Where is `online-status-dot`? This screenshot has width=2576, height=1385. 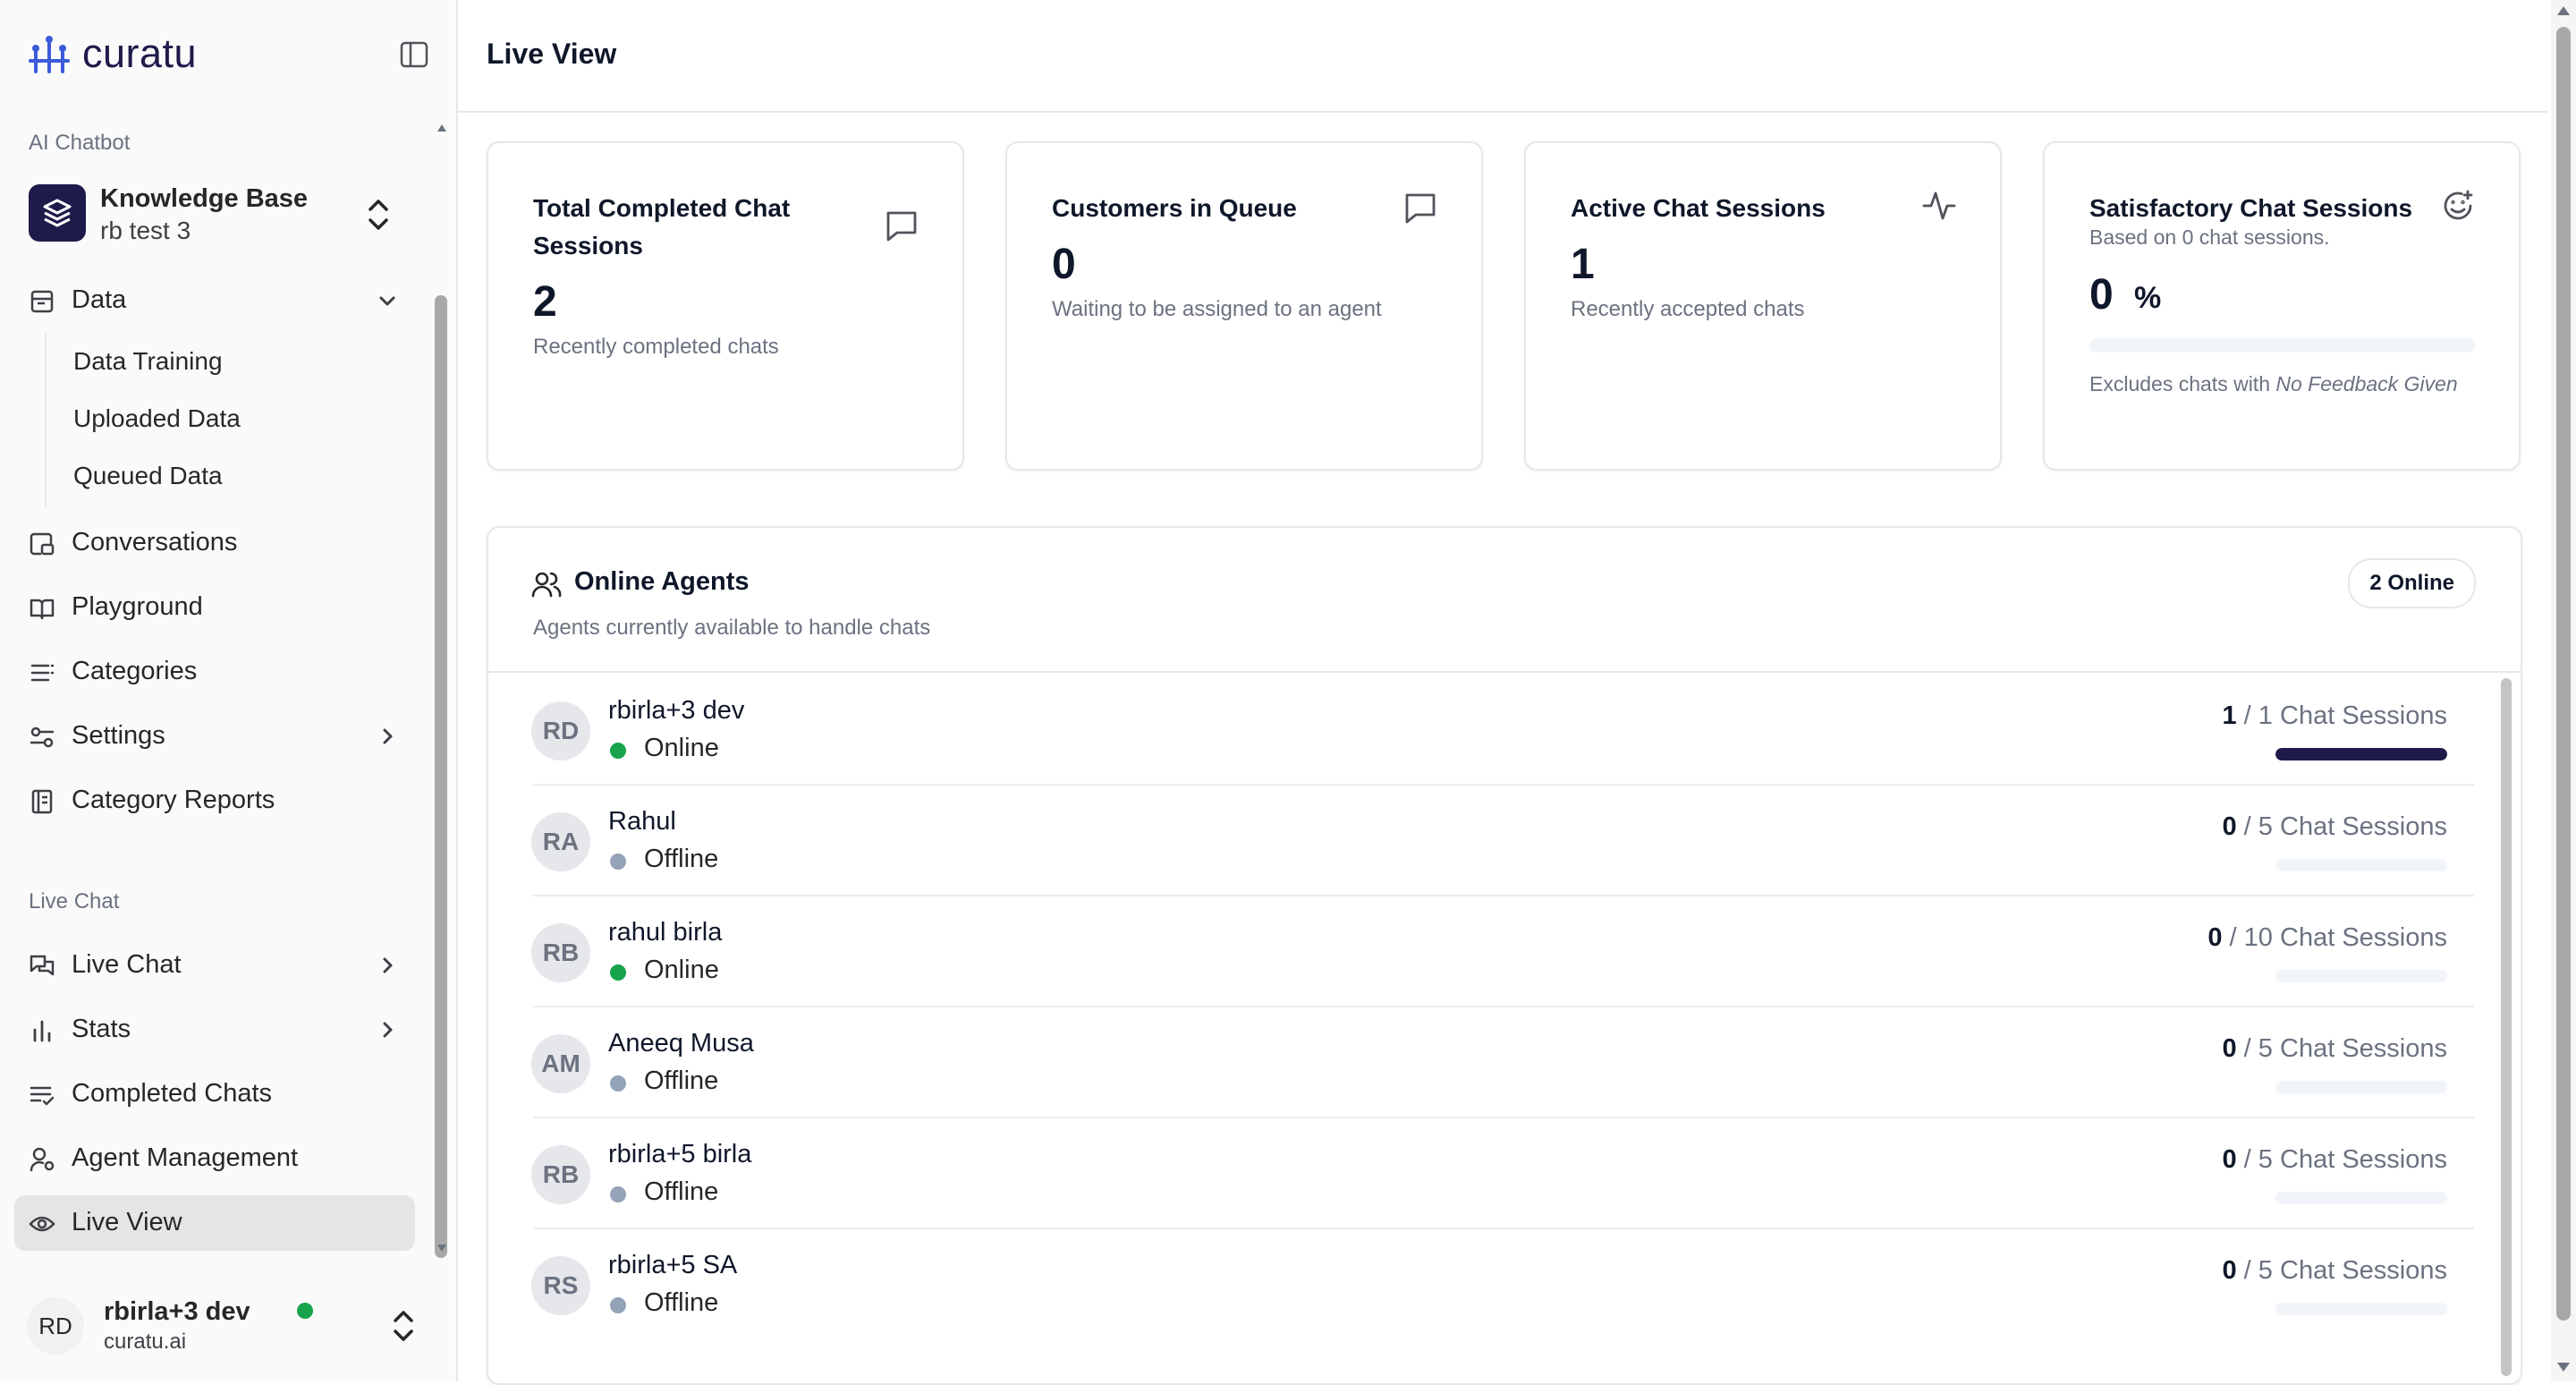 online-status-dot is located at coordinates (305, 1311).